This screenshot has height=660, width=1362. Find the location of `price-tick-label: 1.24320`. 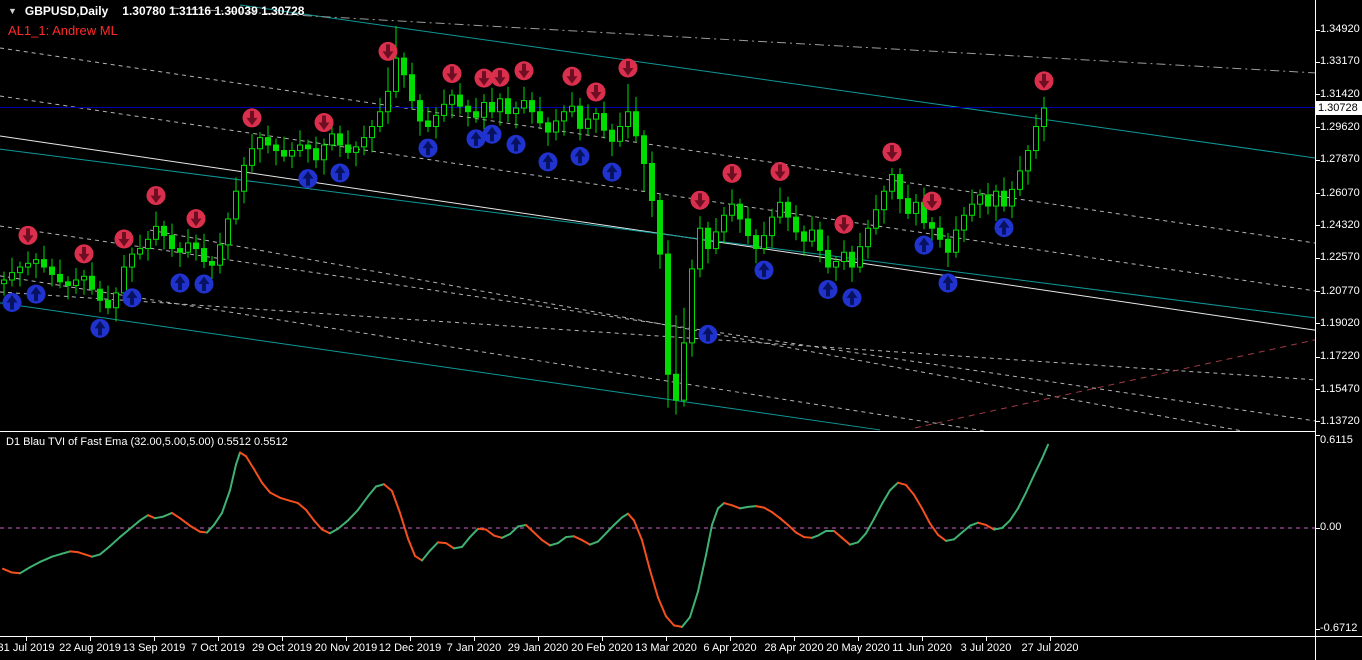

price-tick-label: 1.24320 is located at coordinates (1340, 224).